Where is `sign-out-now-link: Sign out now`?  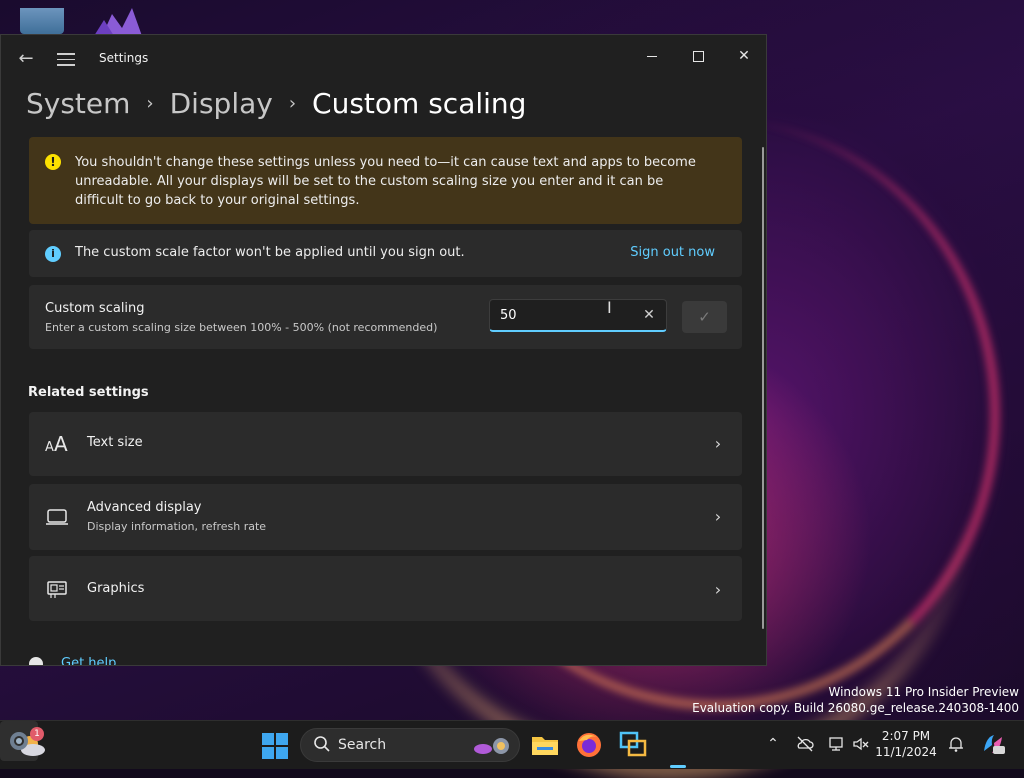 sign-out-now-link: Sign out now is located at coordinates (672, 252).